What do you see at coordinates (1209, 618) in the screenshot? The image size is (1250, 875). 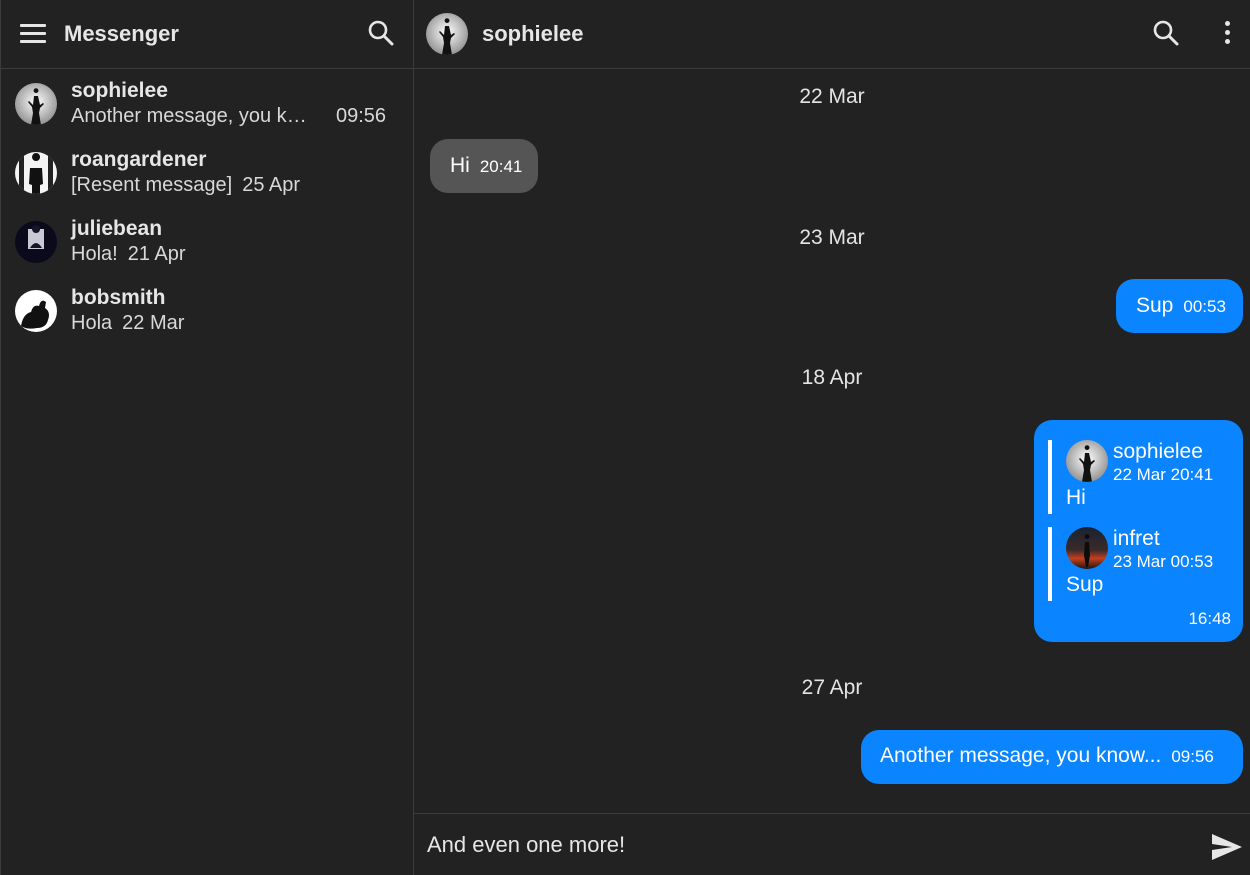 I see `message-time: 16:48` at bounding box center [1209, 618].